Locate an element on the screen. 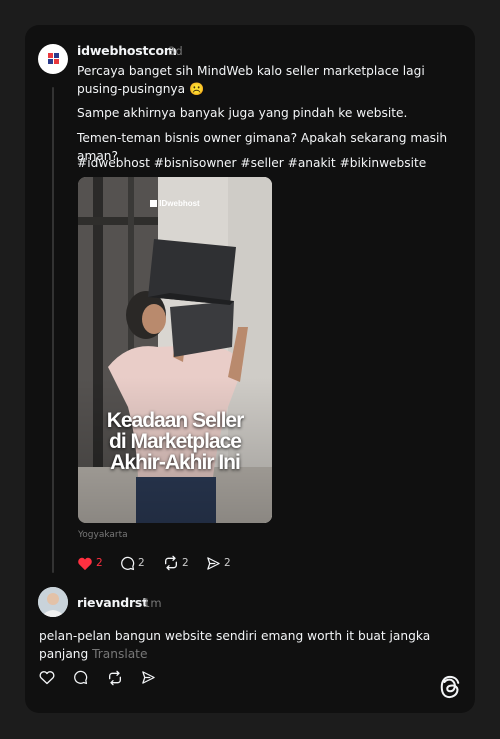 Image resolution: width=500 pixels, height=739 pixels. post-timestamp: 3d is located at coordinates (175, 51).